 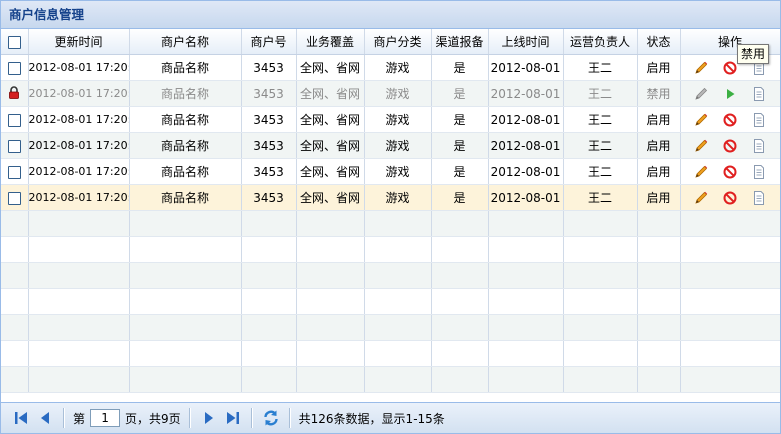 I want to click on col-header-updated-time: 更新时间, so click(x=79, y=42).